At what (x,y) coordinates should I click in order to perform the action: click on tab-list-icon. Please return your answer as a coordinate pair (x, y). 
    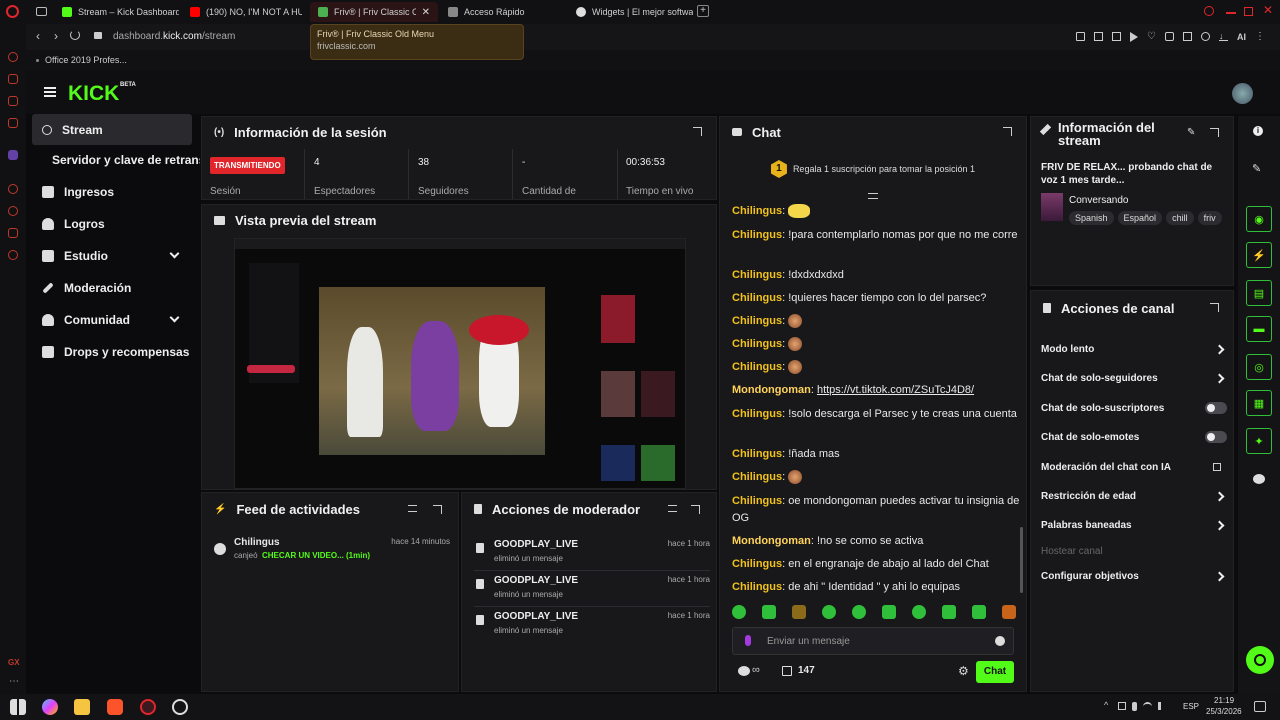
    Looking at the image, I should click on (41, 11).